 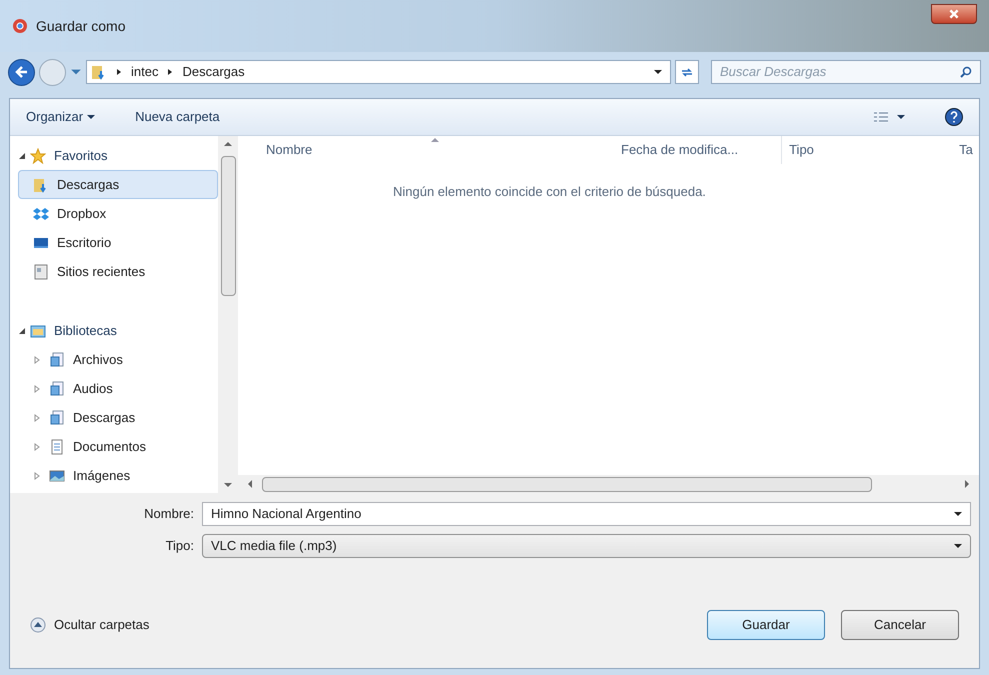 I want to click on column-header: Tipo, so click(x=871, y=150).